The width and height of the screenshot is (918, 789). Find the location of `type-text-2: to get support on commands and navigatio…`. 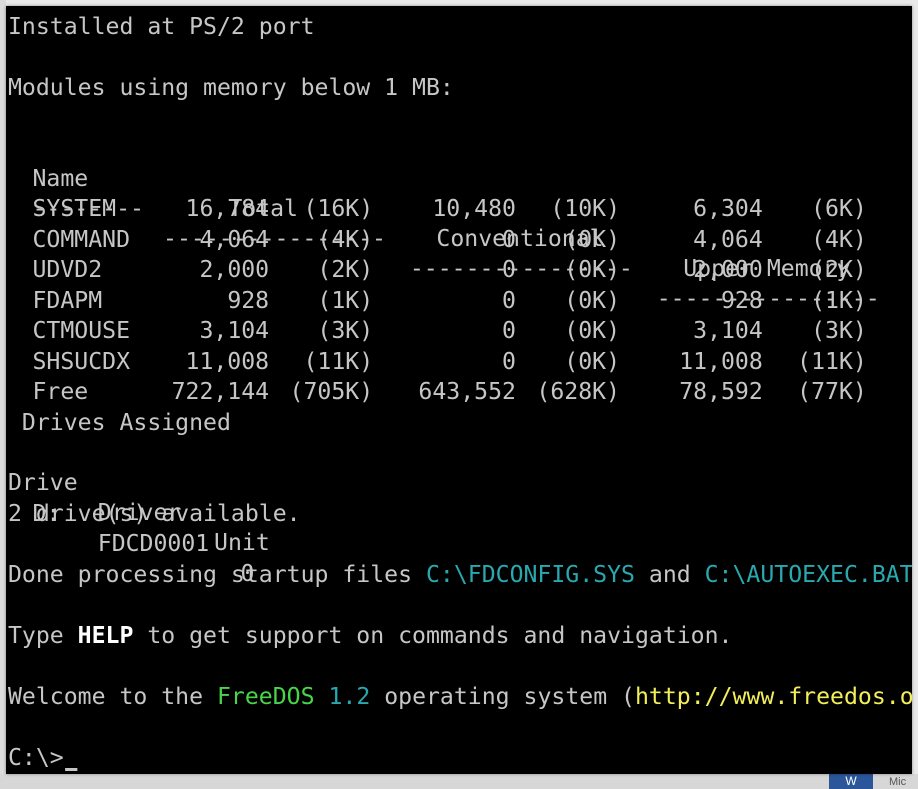

type-text-2: to get support on commands and navigatio… is located at coordinates (433, 636).